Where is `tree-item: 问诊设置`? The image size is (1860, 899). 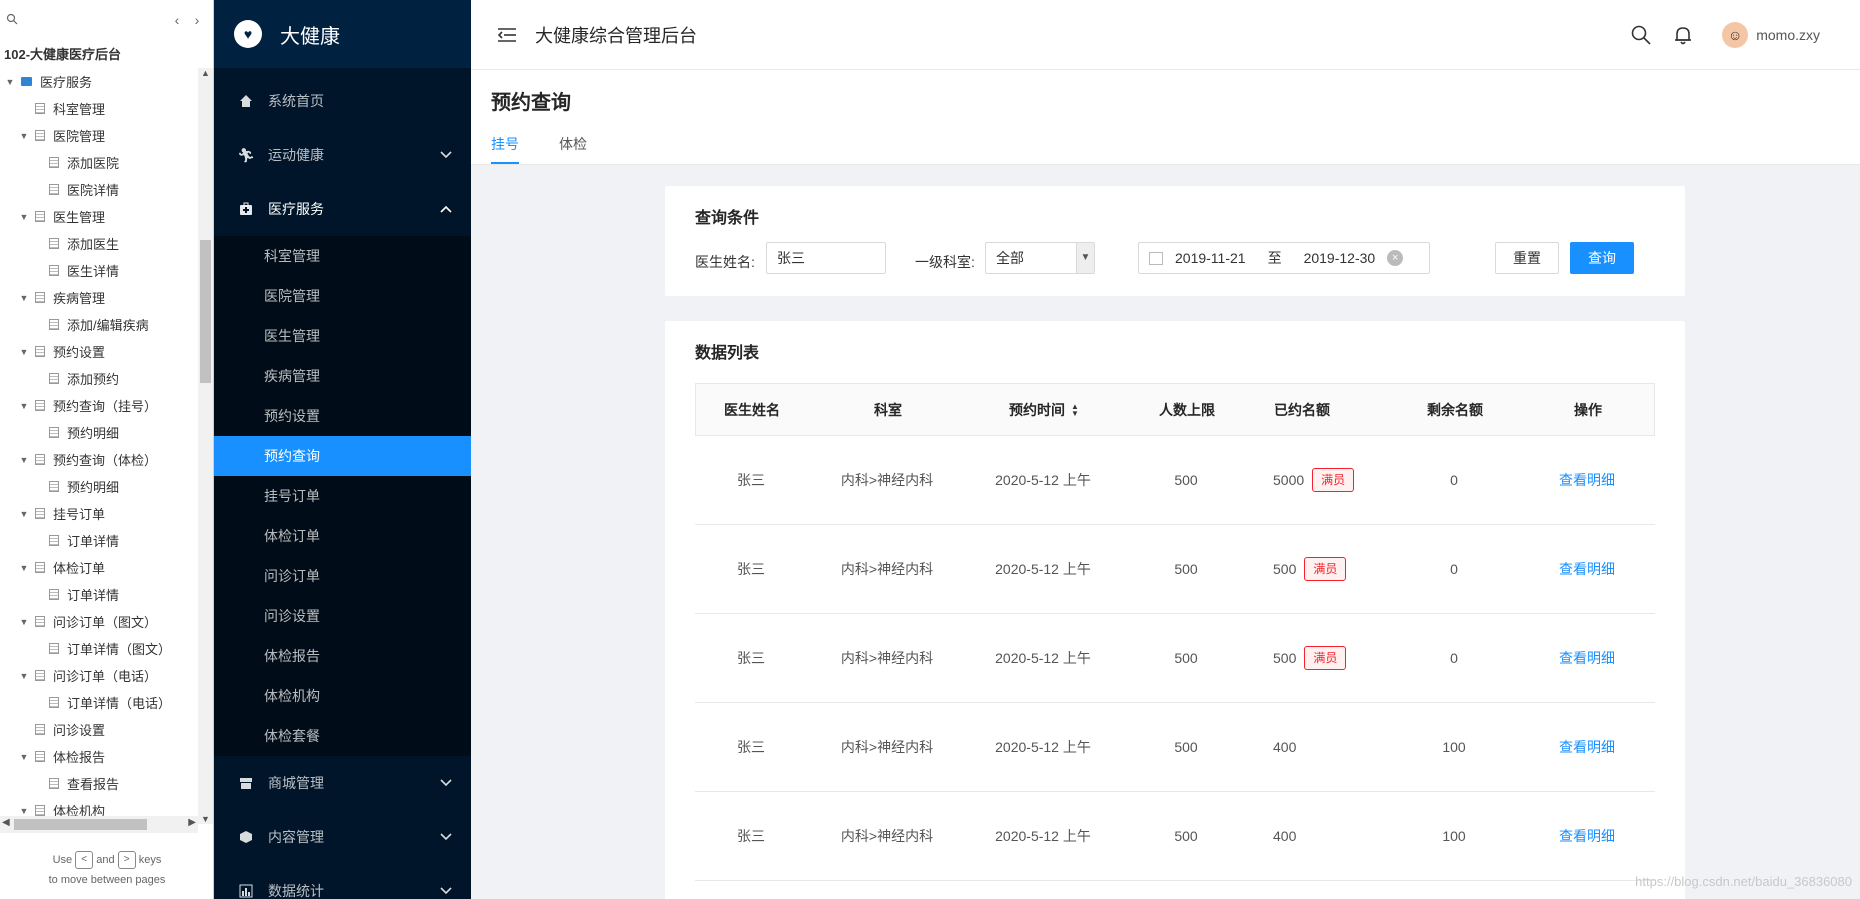
tree-item: 问诊设置 is located at coordinates (99, 729).